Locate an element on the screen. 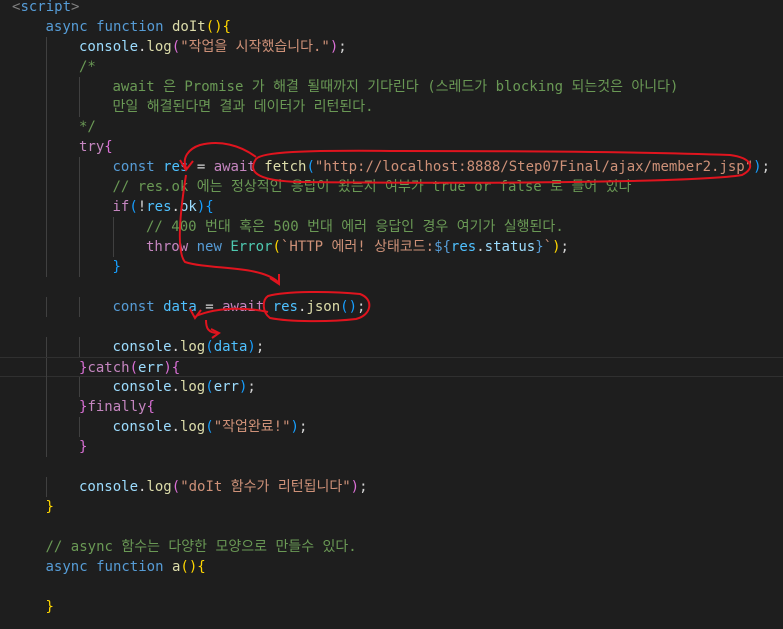 The width and height of the screenshot is (783, 629). code-line: */ is located at coordinates (391, 127).